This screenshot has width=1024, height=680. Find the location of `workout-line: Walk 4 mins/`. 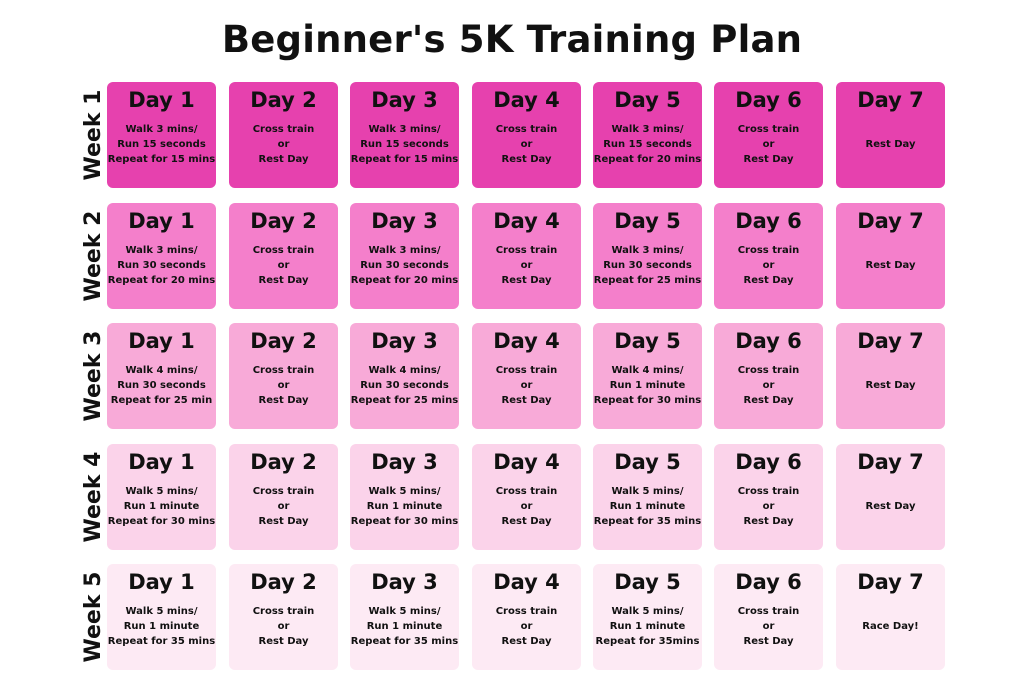

workout-line: Walk 4 mins/ is located at coordinates (161, 370).